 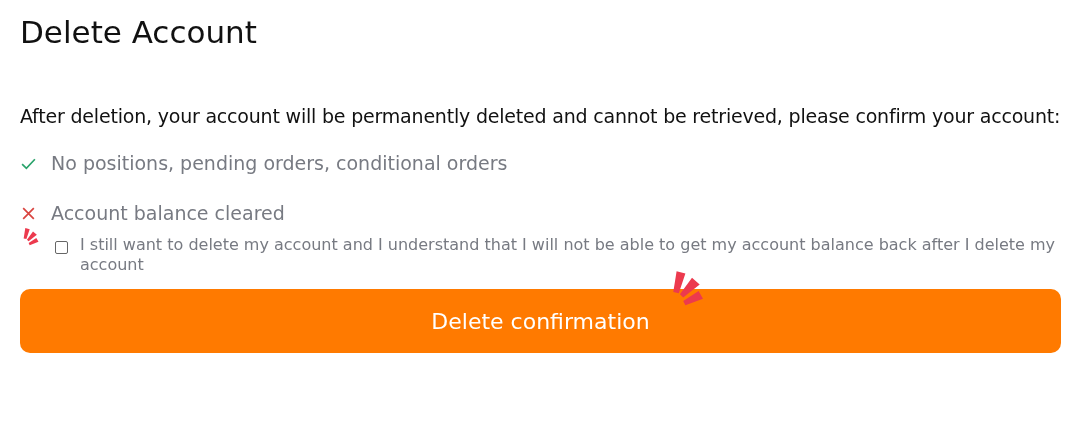 I want to click on agreement-text: I still want to delete my account and I understand that I will not be able to get my account balance back after I delete my account, so click(x=568, y=255).